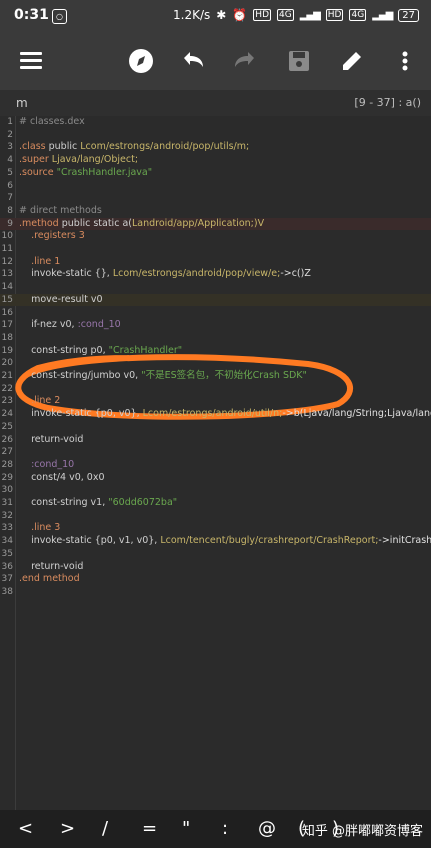 The height and width of the screenshot is (848, 431). What do you see at coordinates (215, 592) in the screenshot?
I see `code-line: 38` at bounding box center [215, 592].